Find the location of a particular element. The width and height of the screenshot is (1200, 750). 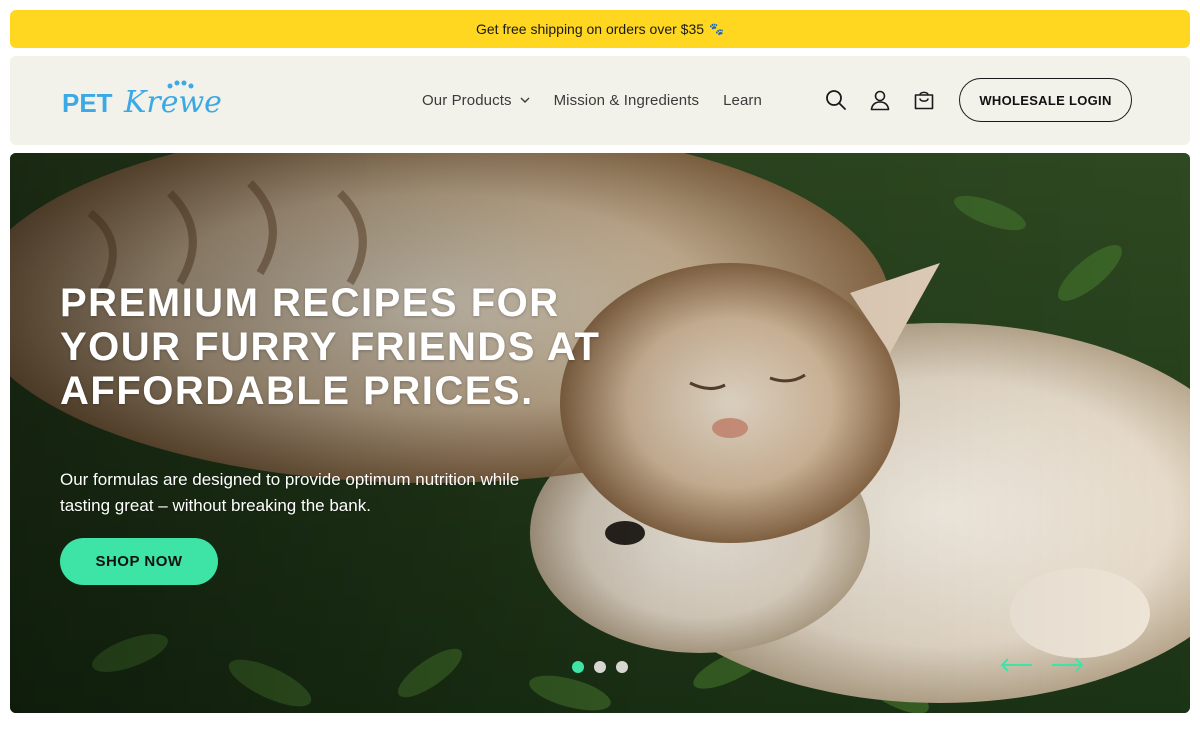

cart-icon is located at coordinates (924, 100).